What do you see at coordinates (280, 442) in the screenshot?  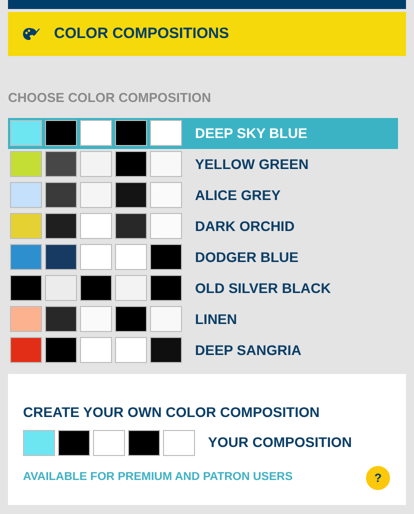 I see `composition-label: YOUR COMPOSITION` at bounding box center [280, 442].